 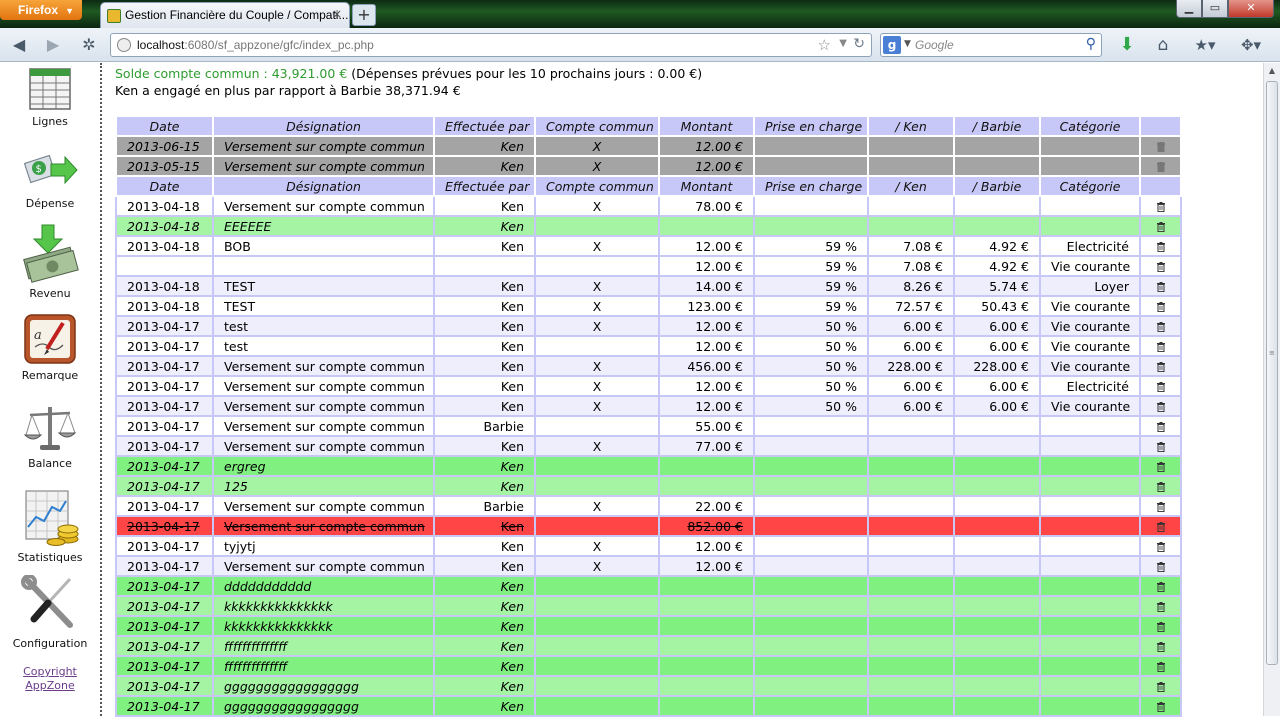 I want to click on table-row: 2013-04-17 ddddddddddd Ken, so click(x=648, y=586).